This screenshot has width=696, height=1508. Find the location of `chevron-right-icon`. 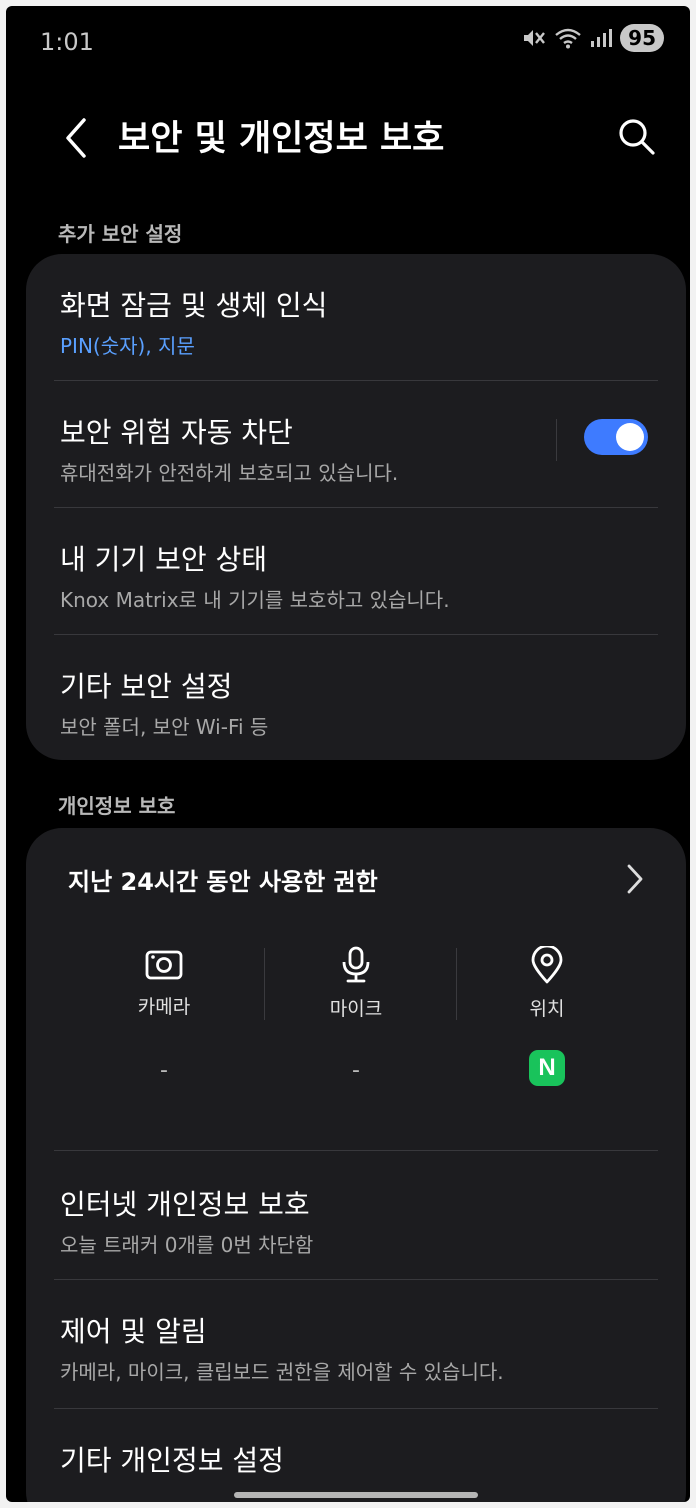

chevron-right-icon is located at coordinates (635, 879).